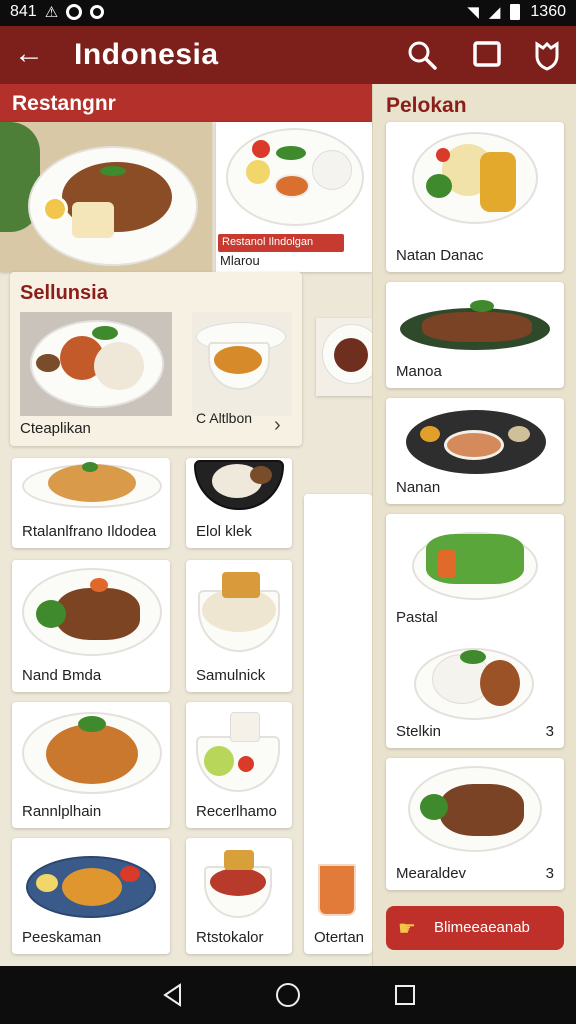 This screenshot has height=1024, width=576. Describe the element at coordinates (447, 564) in the screenshot. I see `carrot` at that location.